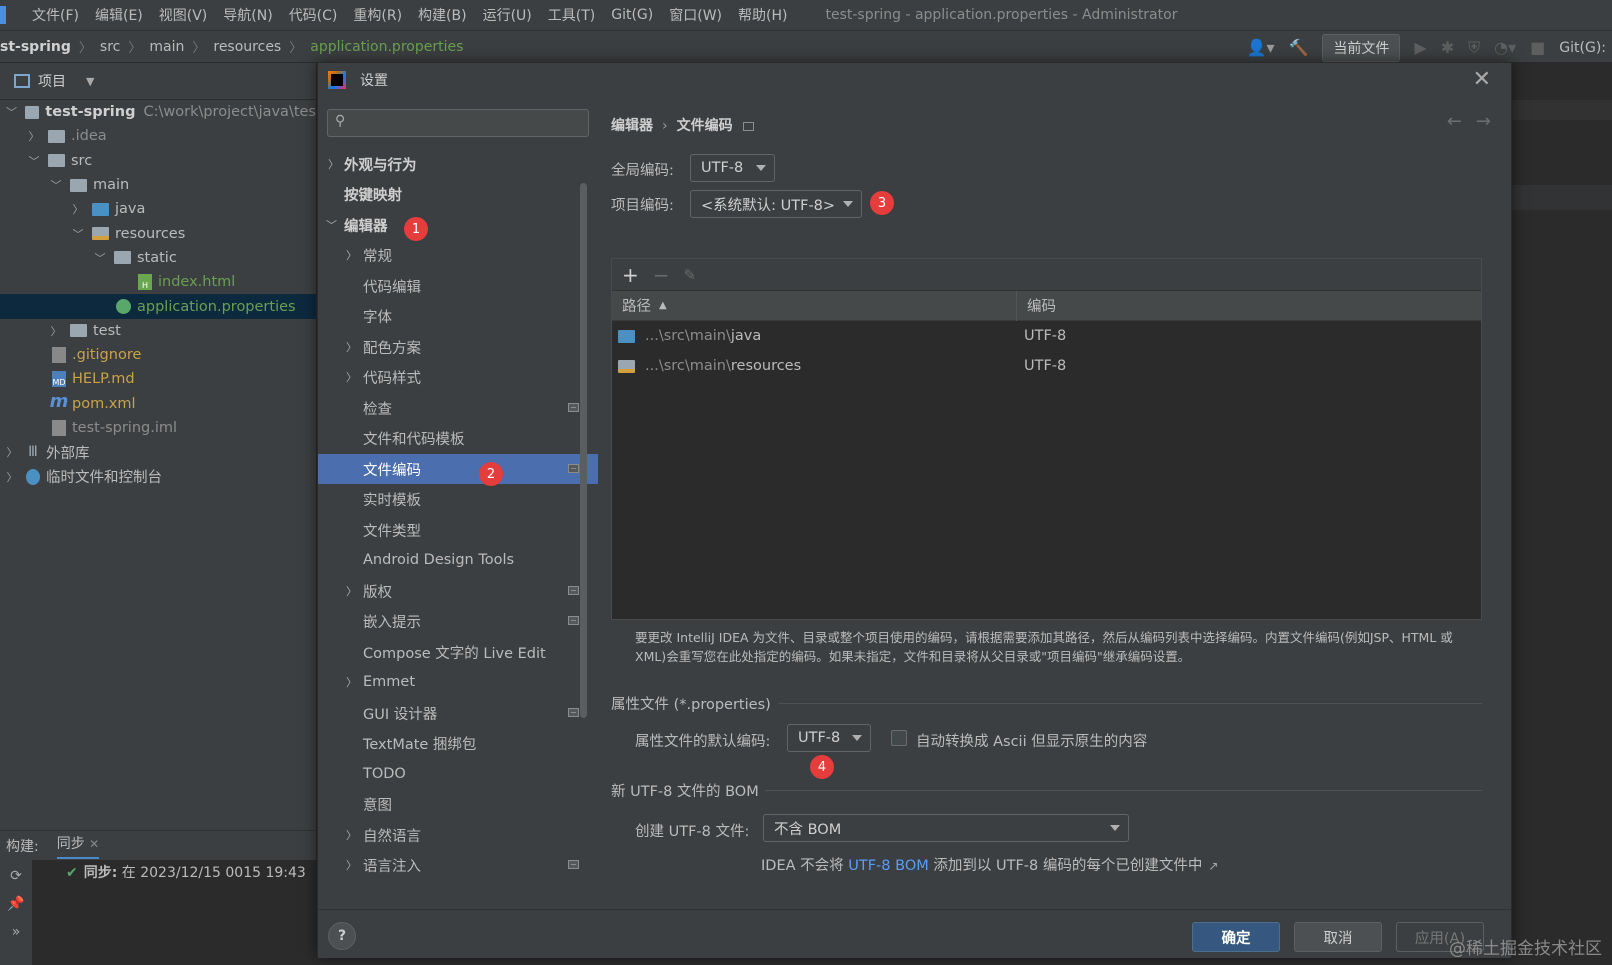 This screenshot has width=1612, height=965. Describe the element at coordinates (458, 164) in the screenshot. I see `nav-appearance: 〉 外观与行为` at that location.